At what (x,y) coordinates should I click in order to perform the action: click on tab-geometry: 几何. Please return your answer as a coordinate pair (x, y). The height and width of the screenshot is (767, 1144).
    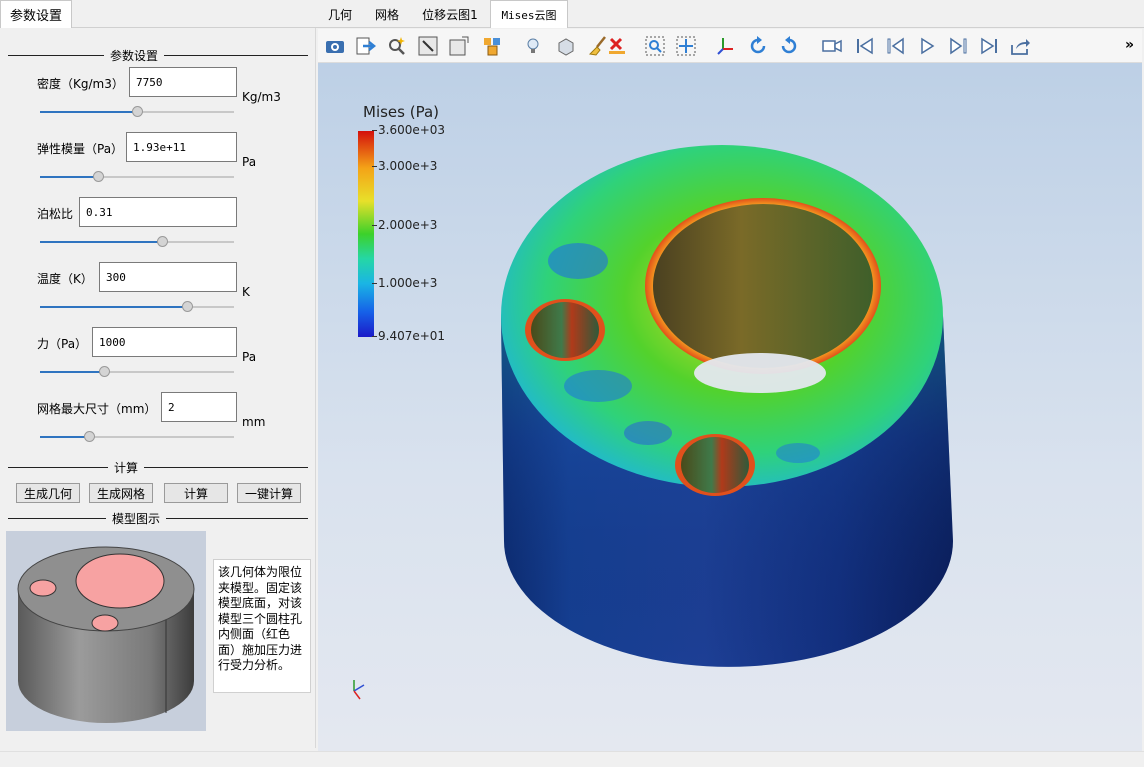
    Looking at the image, I should click on (340, 14).